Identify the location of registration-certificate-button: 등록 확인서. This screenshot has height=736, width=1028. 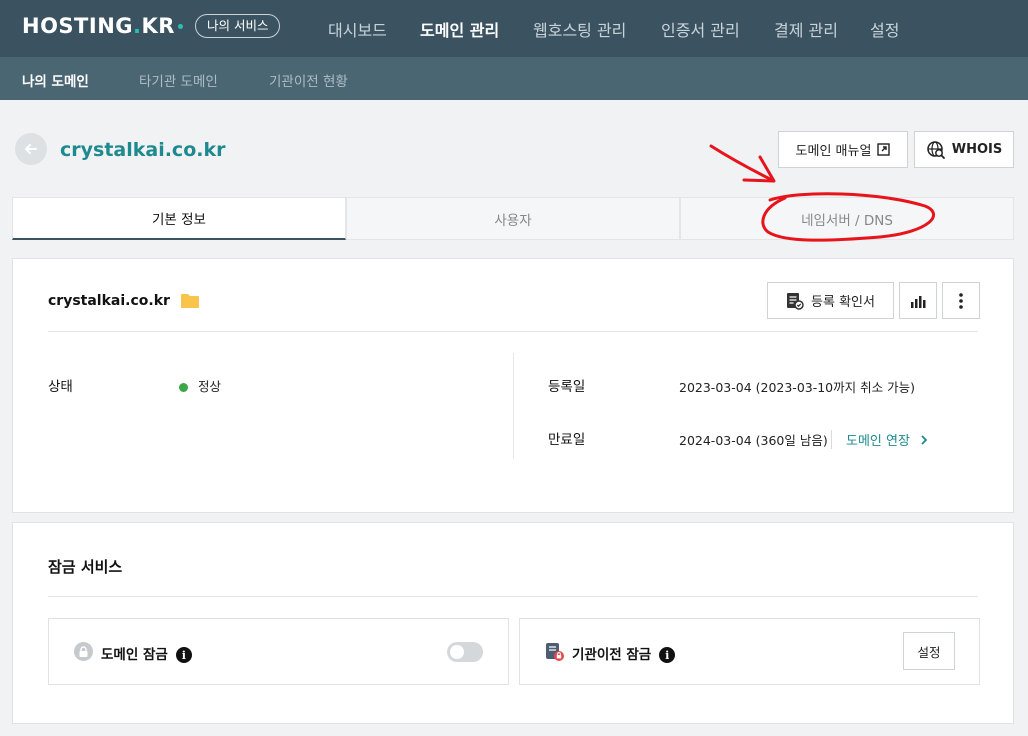
(830, 300).